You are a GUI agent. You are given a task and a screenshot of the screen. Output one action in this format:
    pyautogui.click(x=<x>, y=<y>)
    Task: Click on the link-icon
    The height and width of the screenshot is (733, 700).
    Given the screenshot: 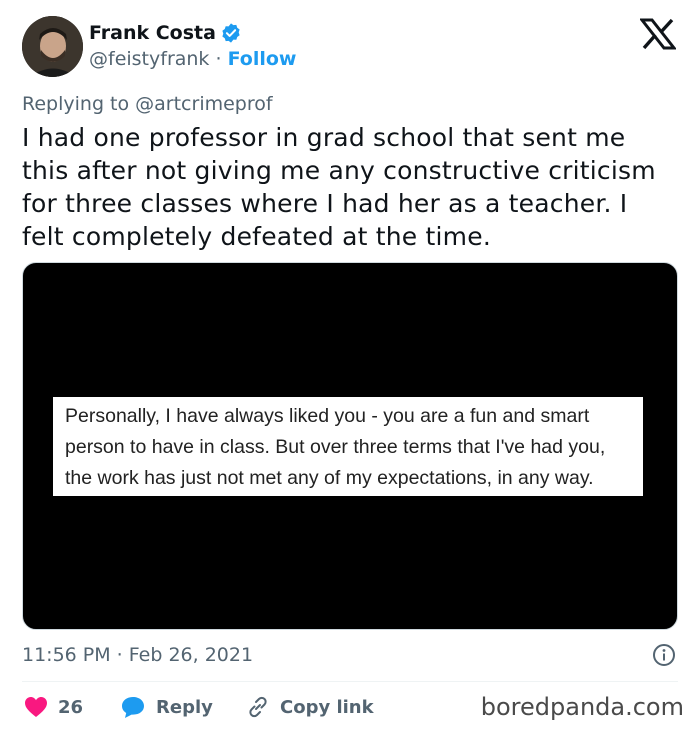 What is the action you would take?
    pyautogui.click(x=258, y=707)
    